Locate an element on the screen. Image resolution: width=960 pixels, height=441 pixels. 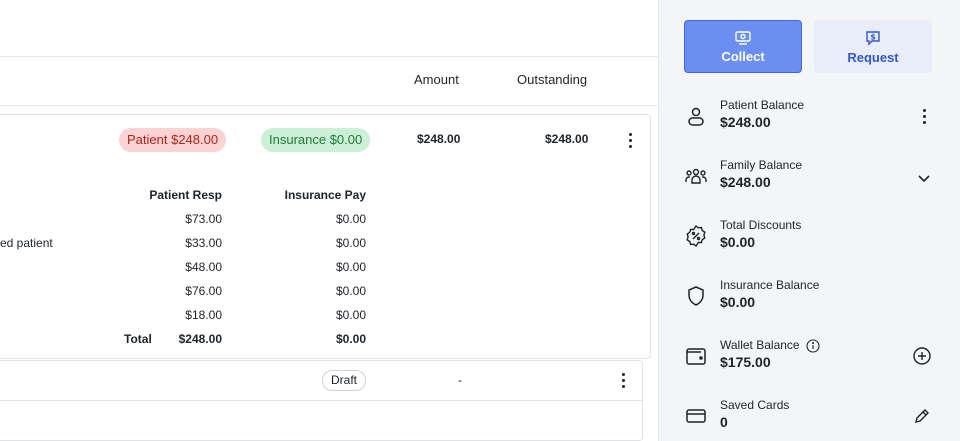
breakdown-insurance-1: $0.00 is located at coordinates (350, 243).